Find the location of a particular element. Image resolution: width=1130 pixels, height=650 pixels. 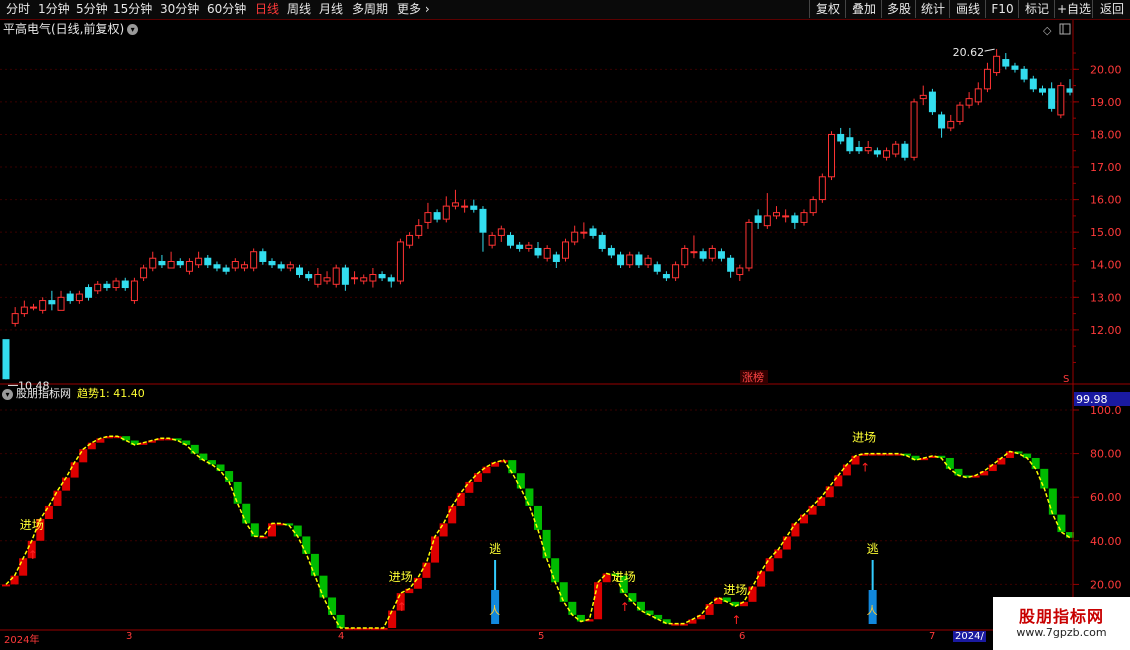

high-price-label: 20.62 is located at coordinates (969, 52).